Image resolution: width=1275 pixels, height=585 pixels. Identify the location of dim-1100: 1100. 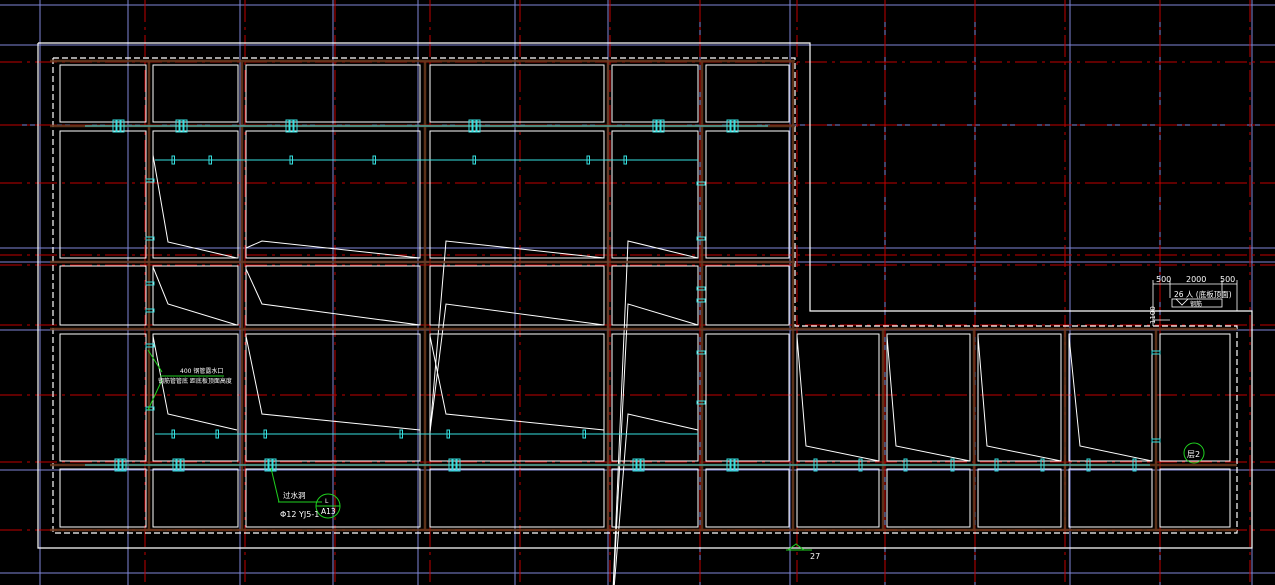
(1153, 315).